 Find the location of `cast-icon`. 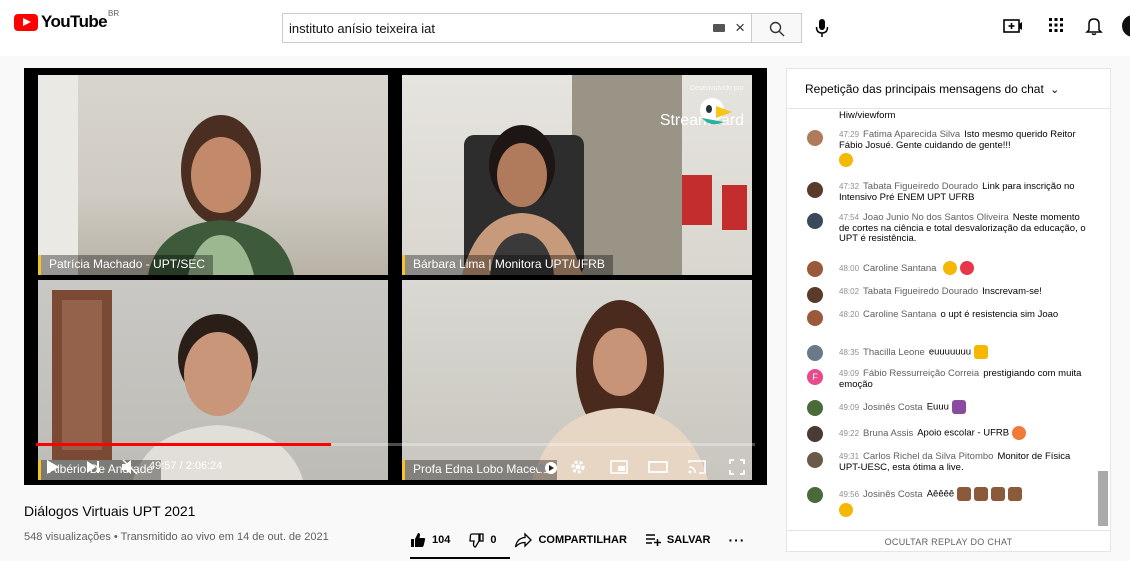

cast-icon is located at coordinates (697, 467).